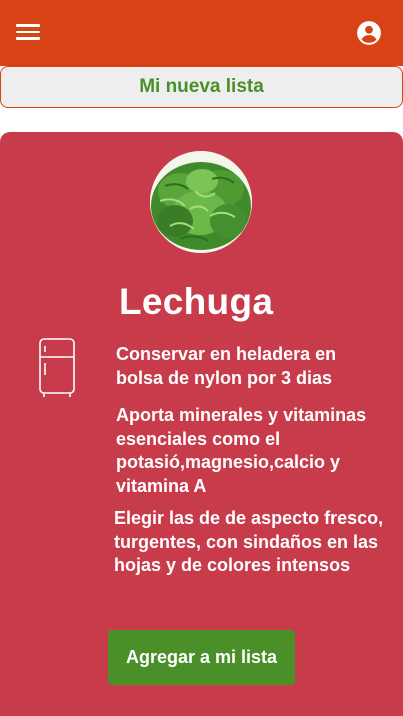 The image size is (403, 716). I want to click on my-new-list-button: Mi nueva lista, so click(201, 87).